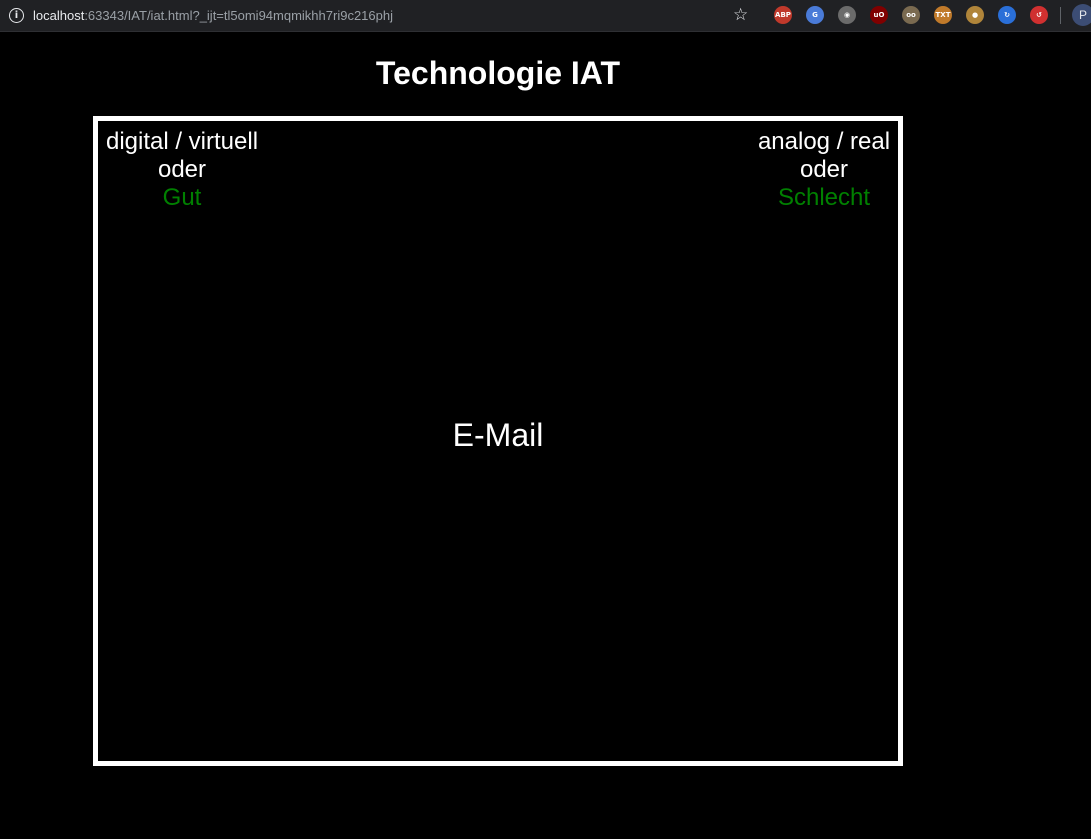 This screenshot has width=1091, height=839. I want to click on red-circle-extension-icon: ↺, so click(1039, 15).